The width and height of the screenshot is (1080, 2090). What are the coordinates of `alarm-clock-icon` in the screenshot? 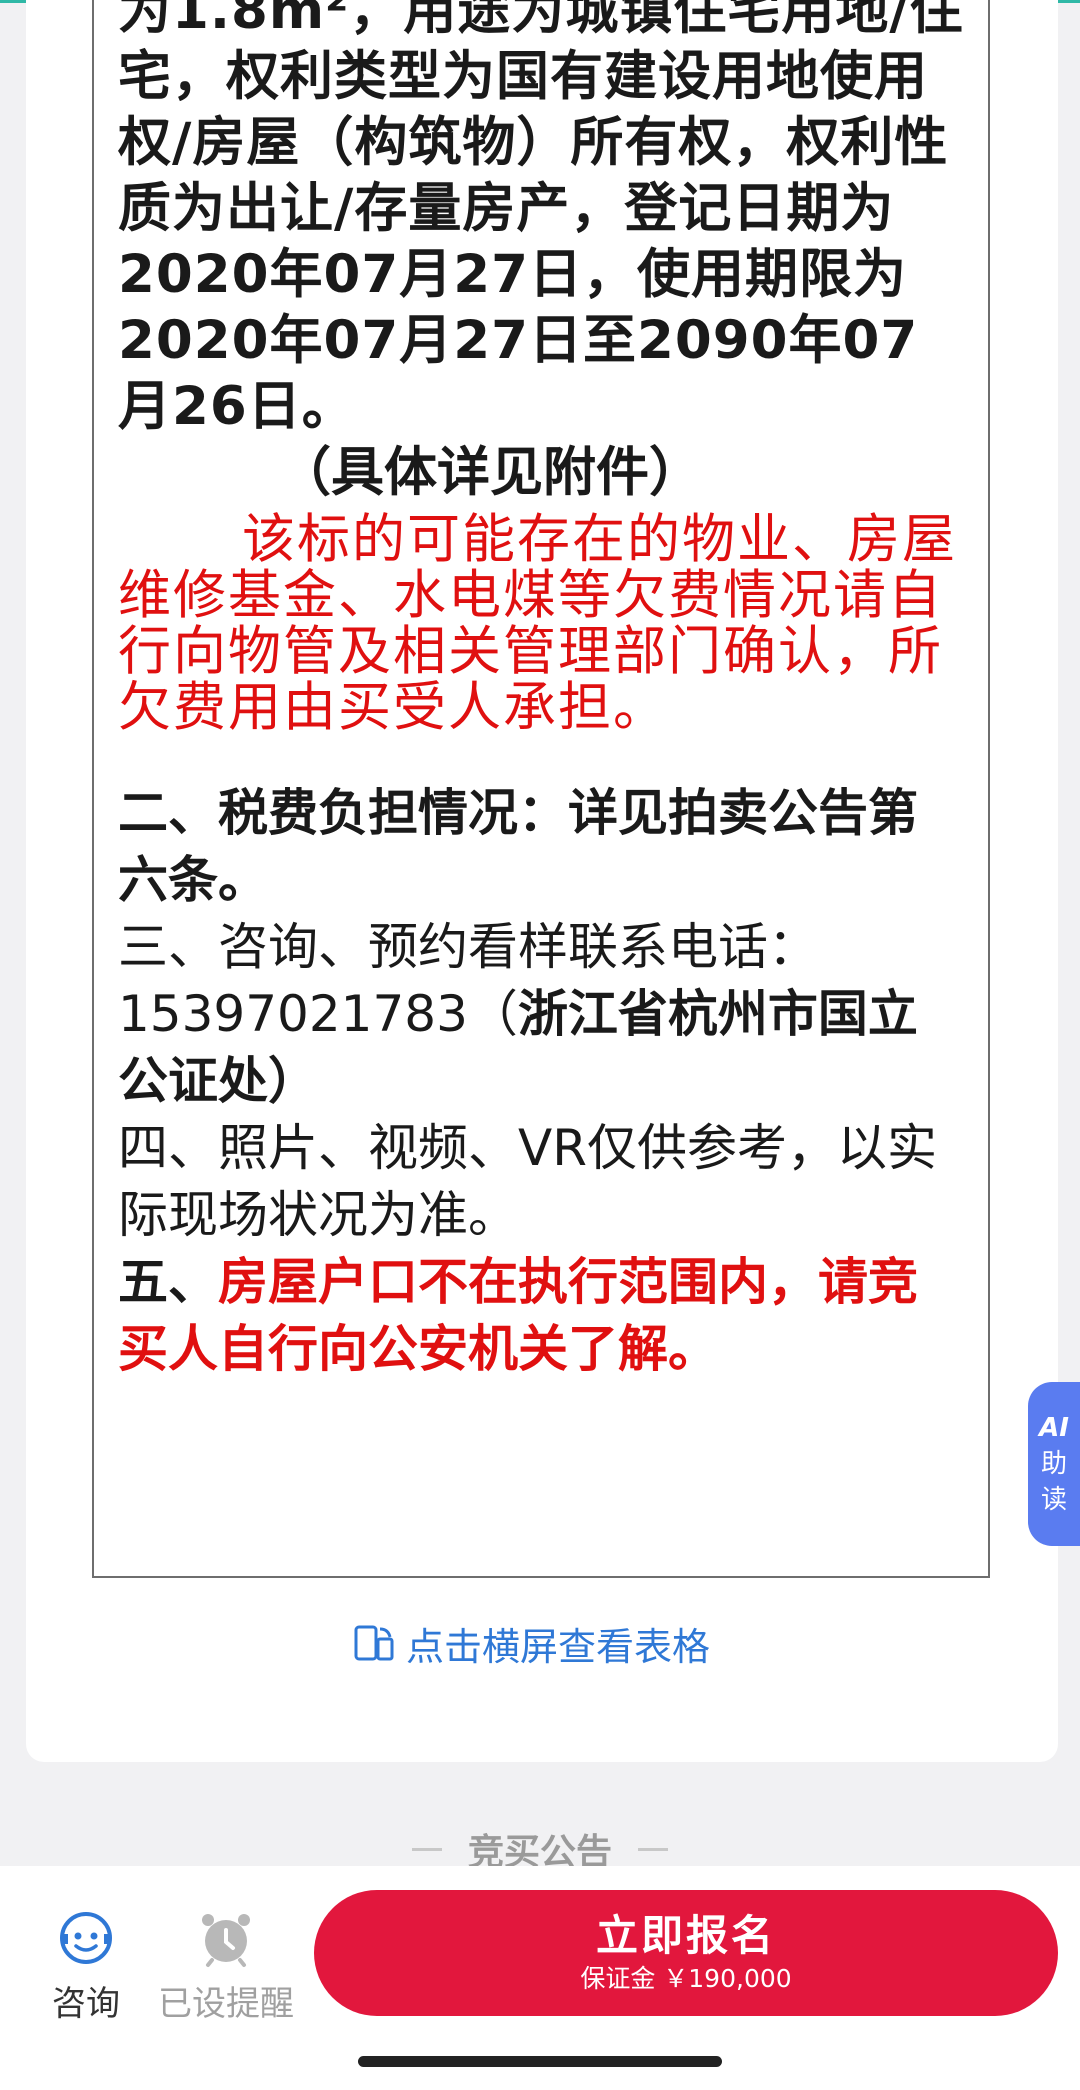 It's located at (226, 1940).